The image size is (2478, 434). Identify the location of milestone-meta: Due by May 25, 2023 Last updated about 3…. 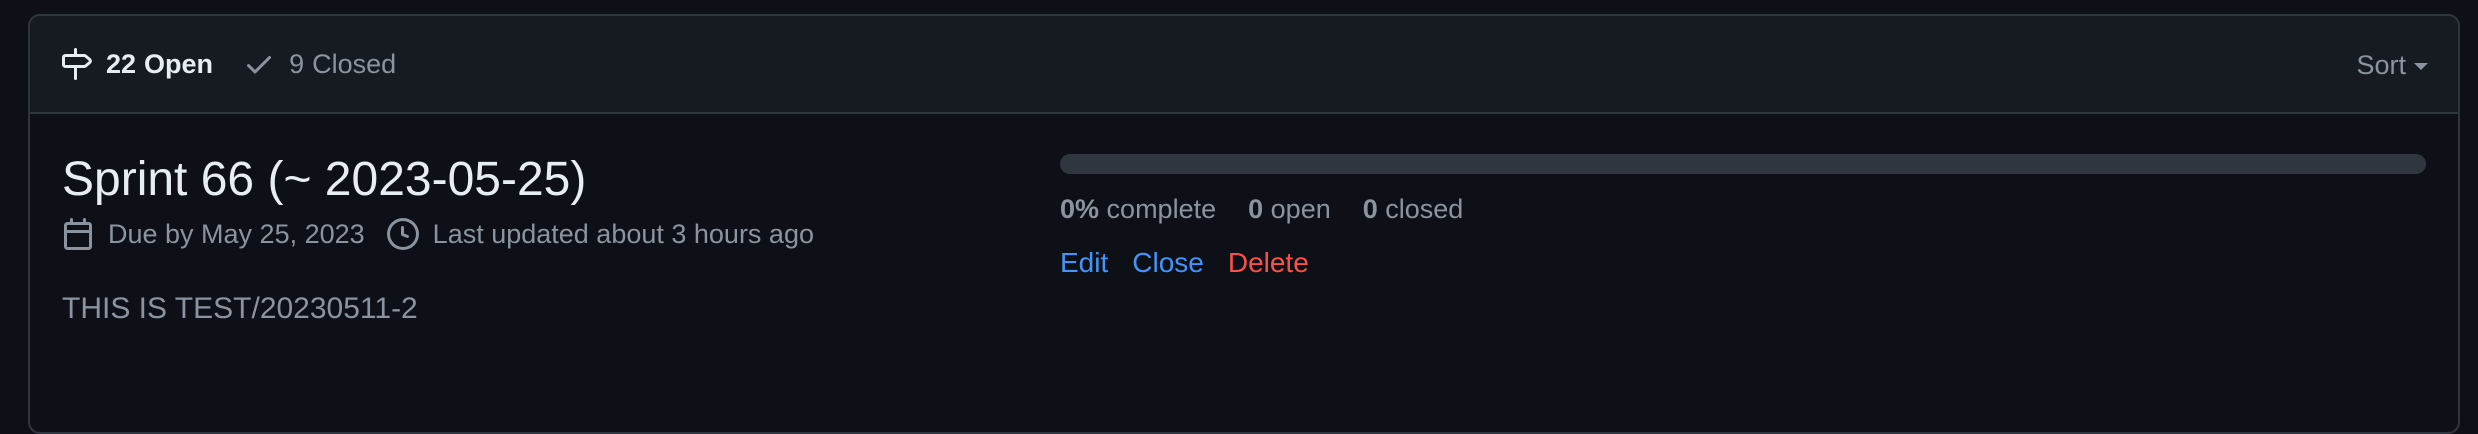
(542, 234).